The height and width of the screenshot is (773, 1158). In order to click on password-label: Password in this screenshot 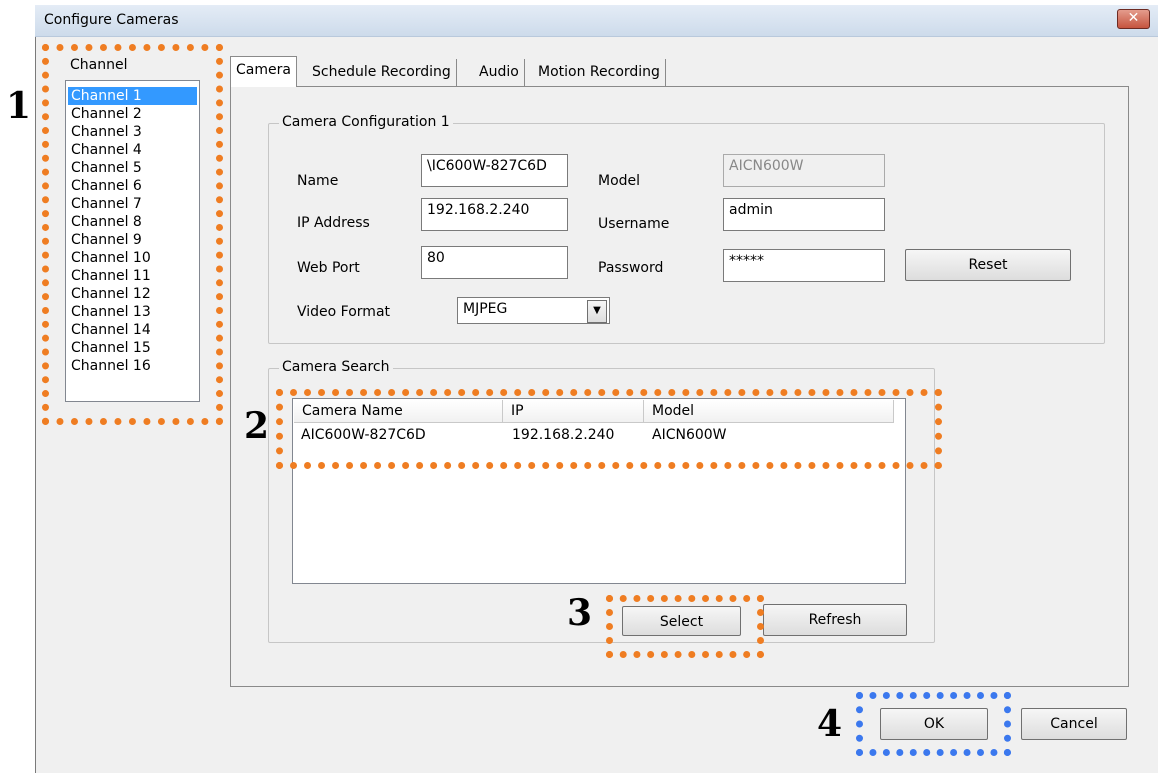, I will do `click(631, 268)`.